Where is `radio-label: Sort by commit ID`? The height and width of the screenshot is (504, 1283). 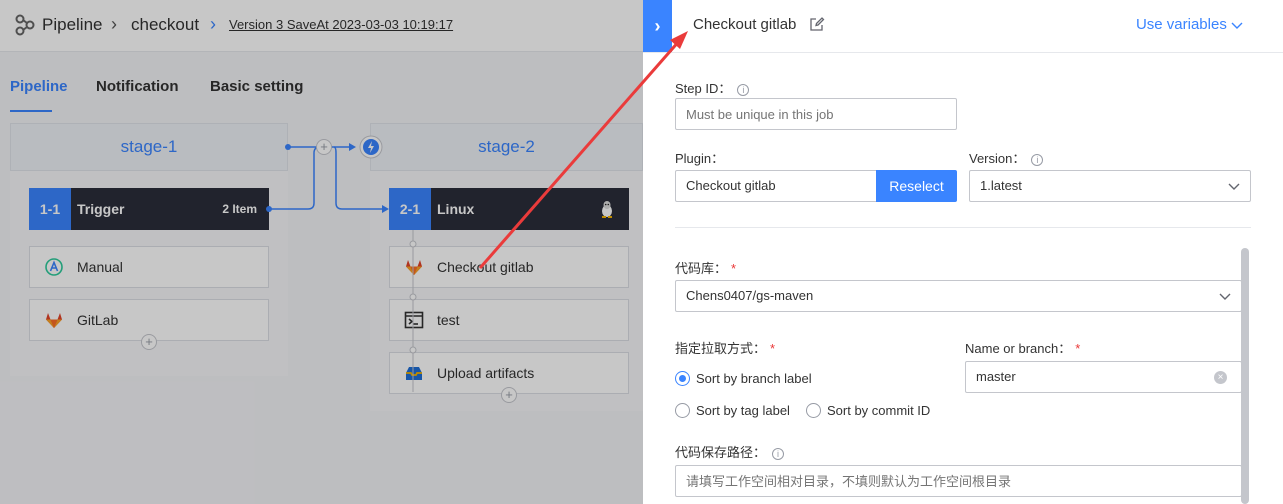 radio-label: Sort by commit ID is located at coordinates (879, 410).